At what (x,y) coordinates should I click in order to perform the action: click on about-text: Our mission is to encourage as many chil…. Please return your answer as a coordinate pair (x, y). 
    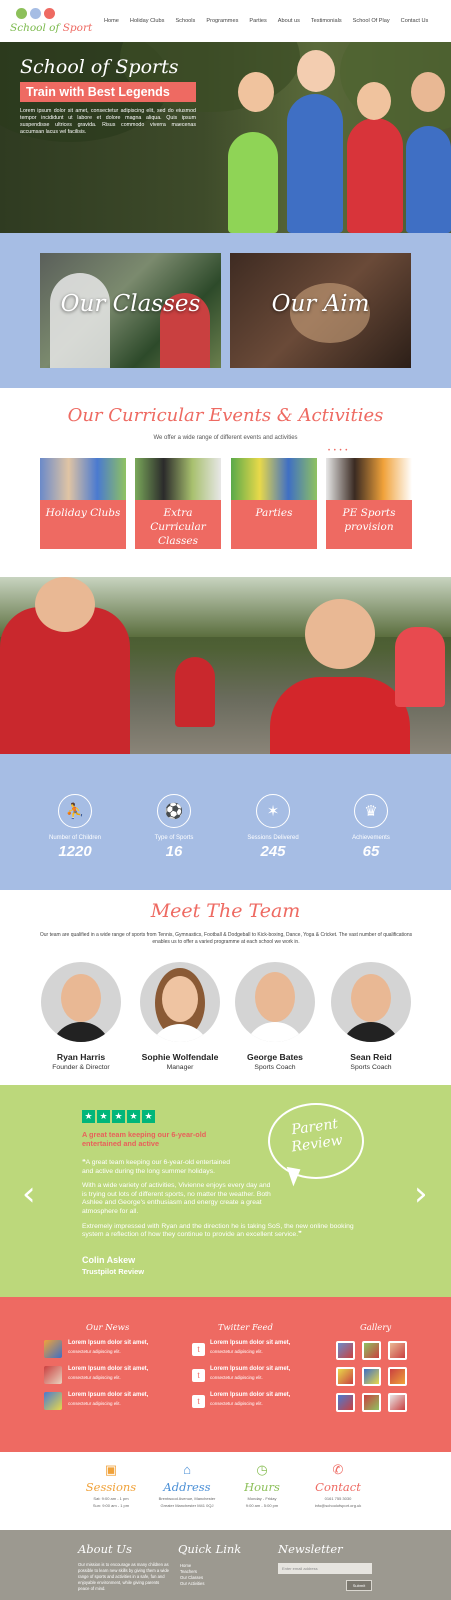
    Looking at the image, I should click on (124, 1576).